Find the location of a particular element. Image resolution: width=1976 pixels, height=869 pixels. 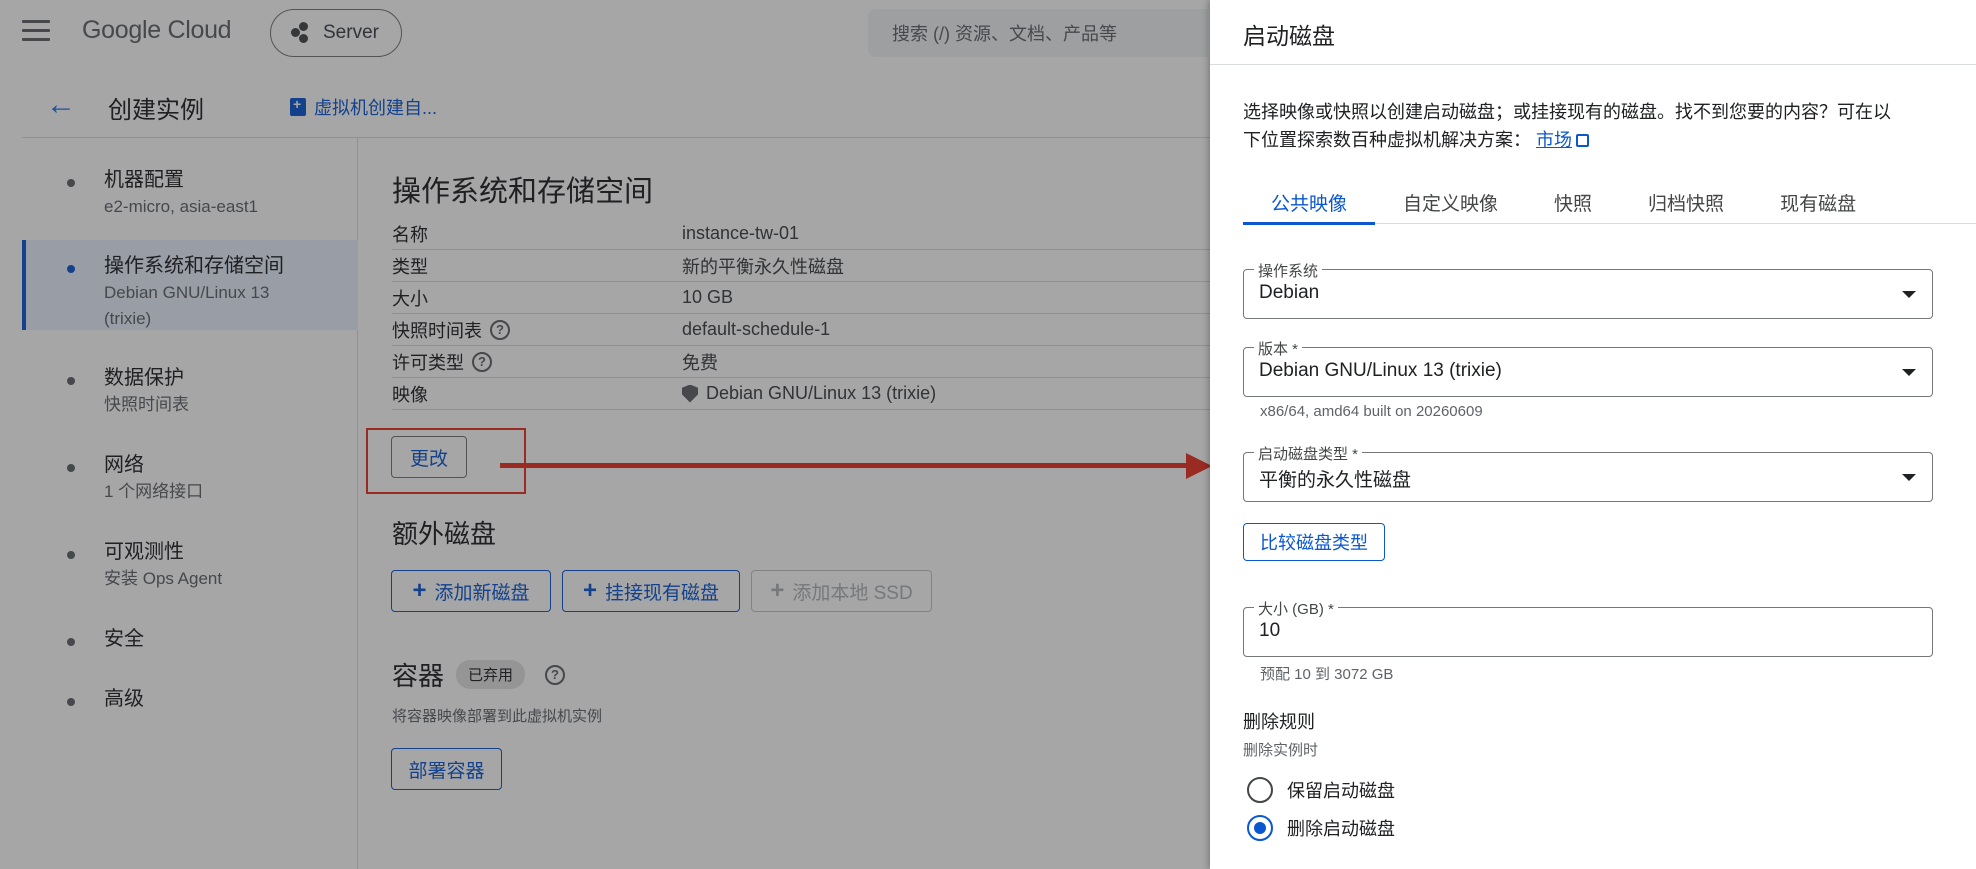

option-label: 删除启动磁盘 is located at coordinates (1341, 829).